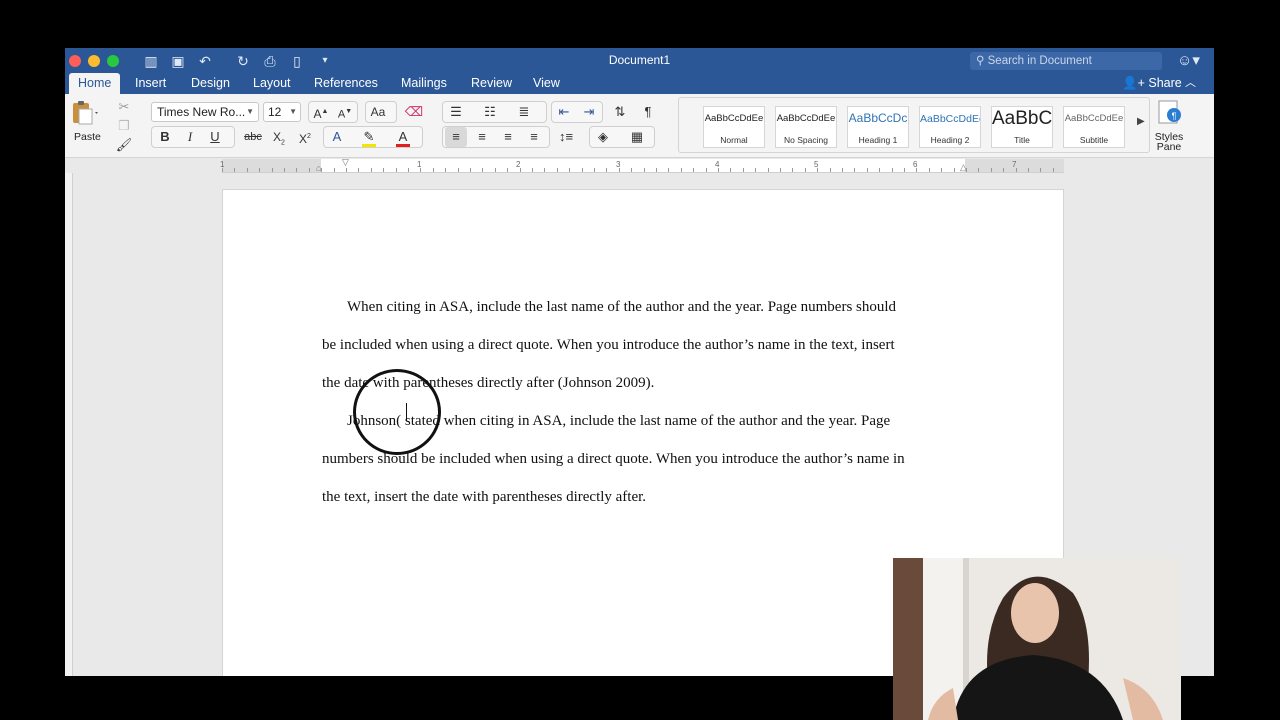 The width and height of the screenshot is (1280, 720). I want to click on tab-view: View, so click(546, 83).